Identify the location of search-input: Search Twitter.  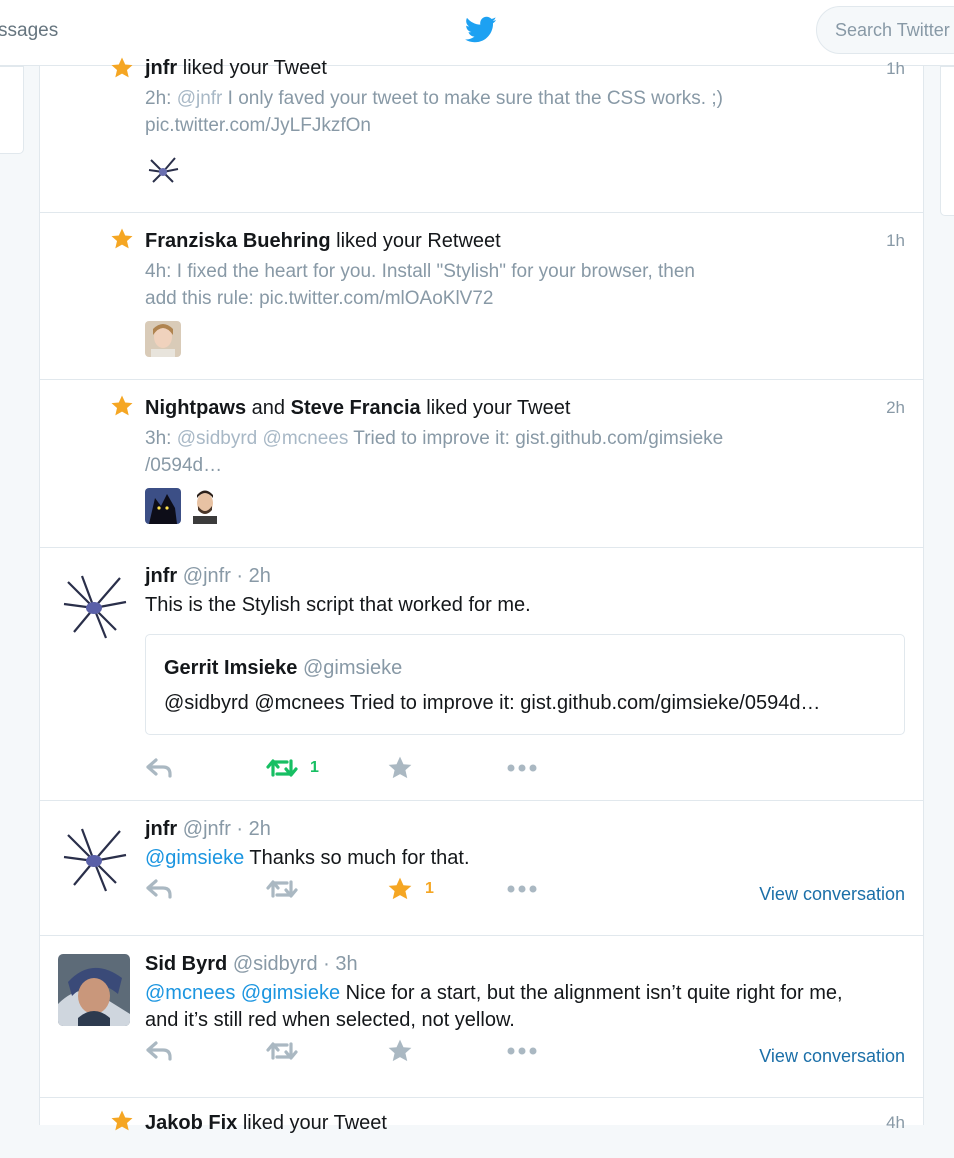
(885, 30).